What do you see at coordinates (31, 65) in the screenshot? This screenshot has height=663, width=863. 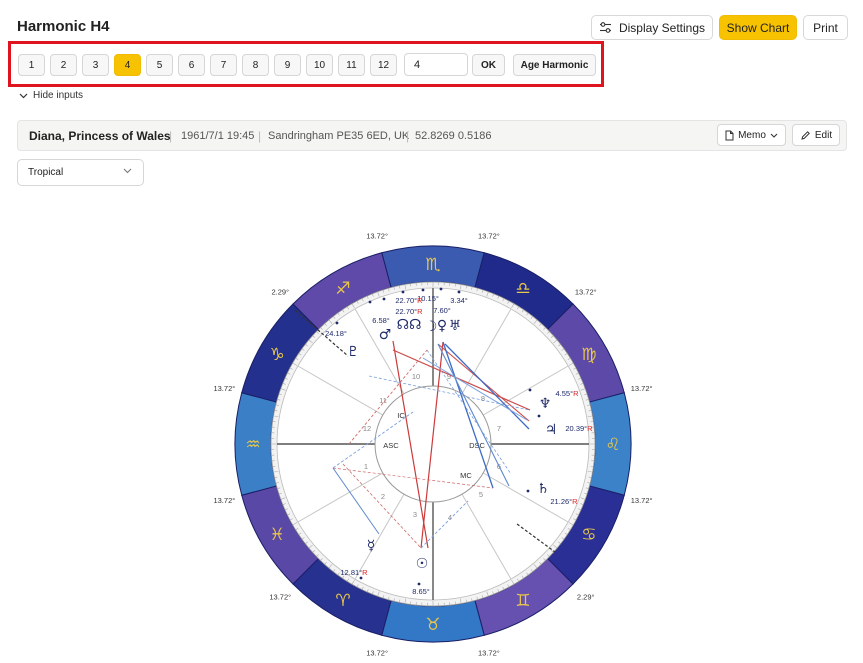 I see `harmonic-1-button: 1` at bounding box center [31, 65].